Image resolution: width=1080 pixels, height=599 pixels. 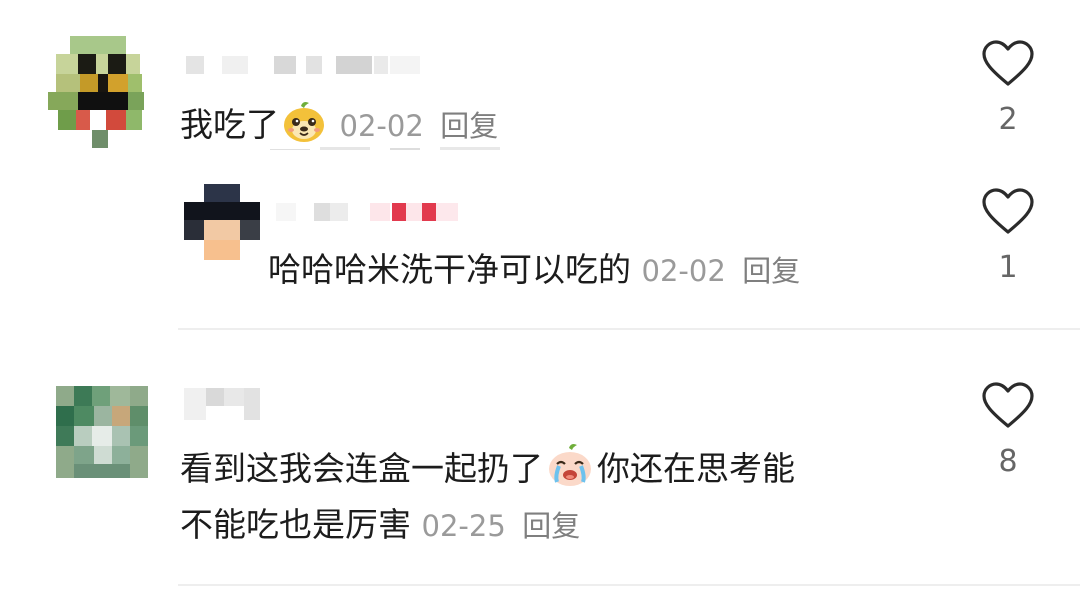 What do you see at coordinates (229, 124) in the screenshot?
I see `comment-content: 我吃了` at bounding box center [229, 124].